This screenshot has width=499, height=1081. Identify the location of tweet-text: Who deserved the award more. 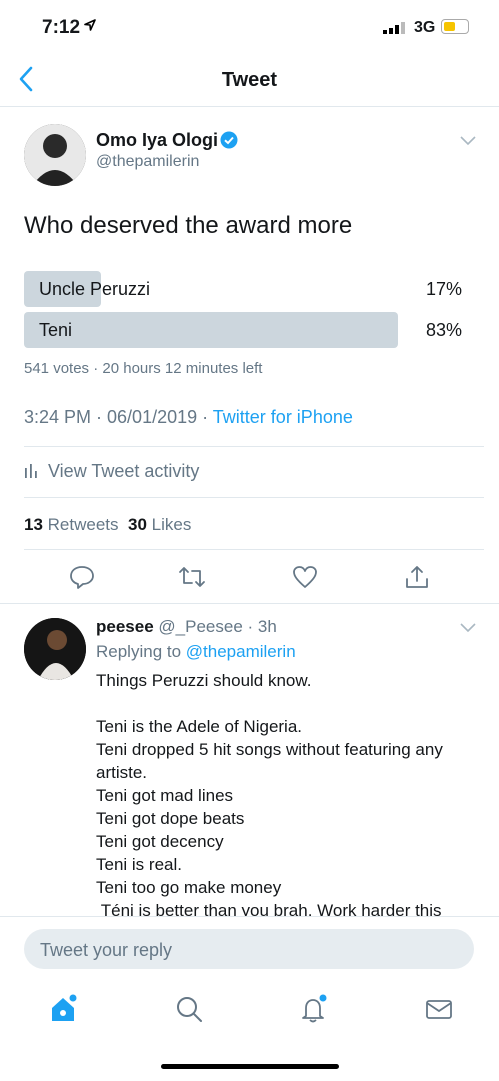
(188, 225).